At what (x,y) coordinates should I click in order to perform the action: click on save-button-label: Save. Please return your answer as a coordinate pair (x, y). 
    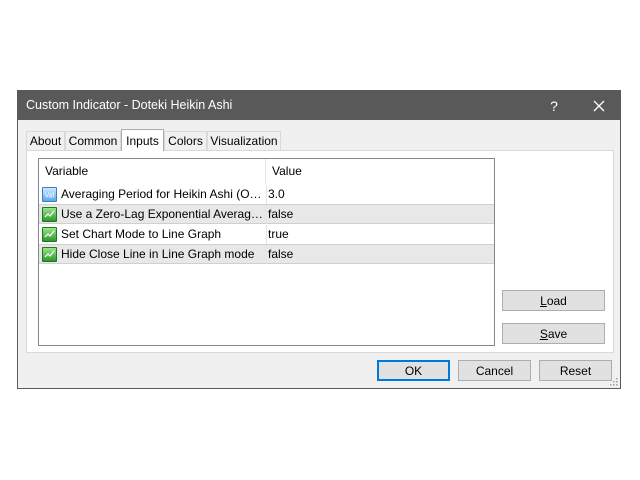
    Looking at the image, I should click on (553, 333).